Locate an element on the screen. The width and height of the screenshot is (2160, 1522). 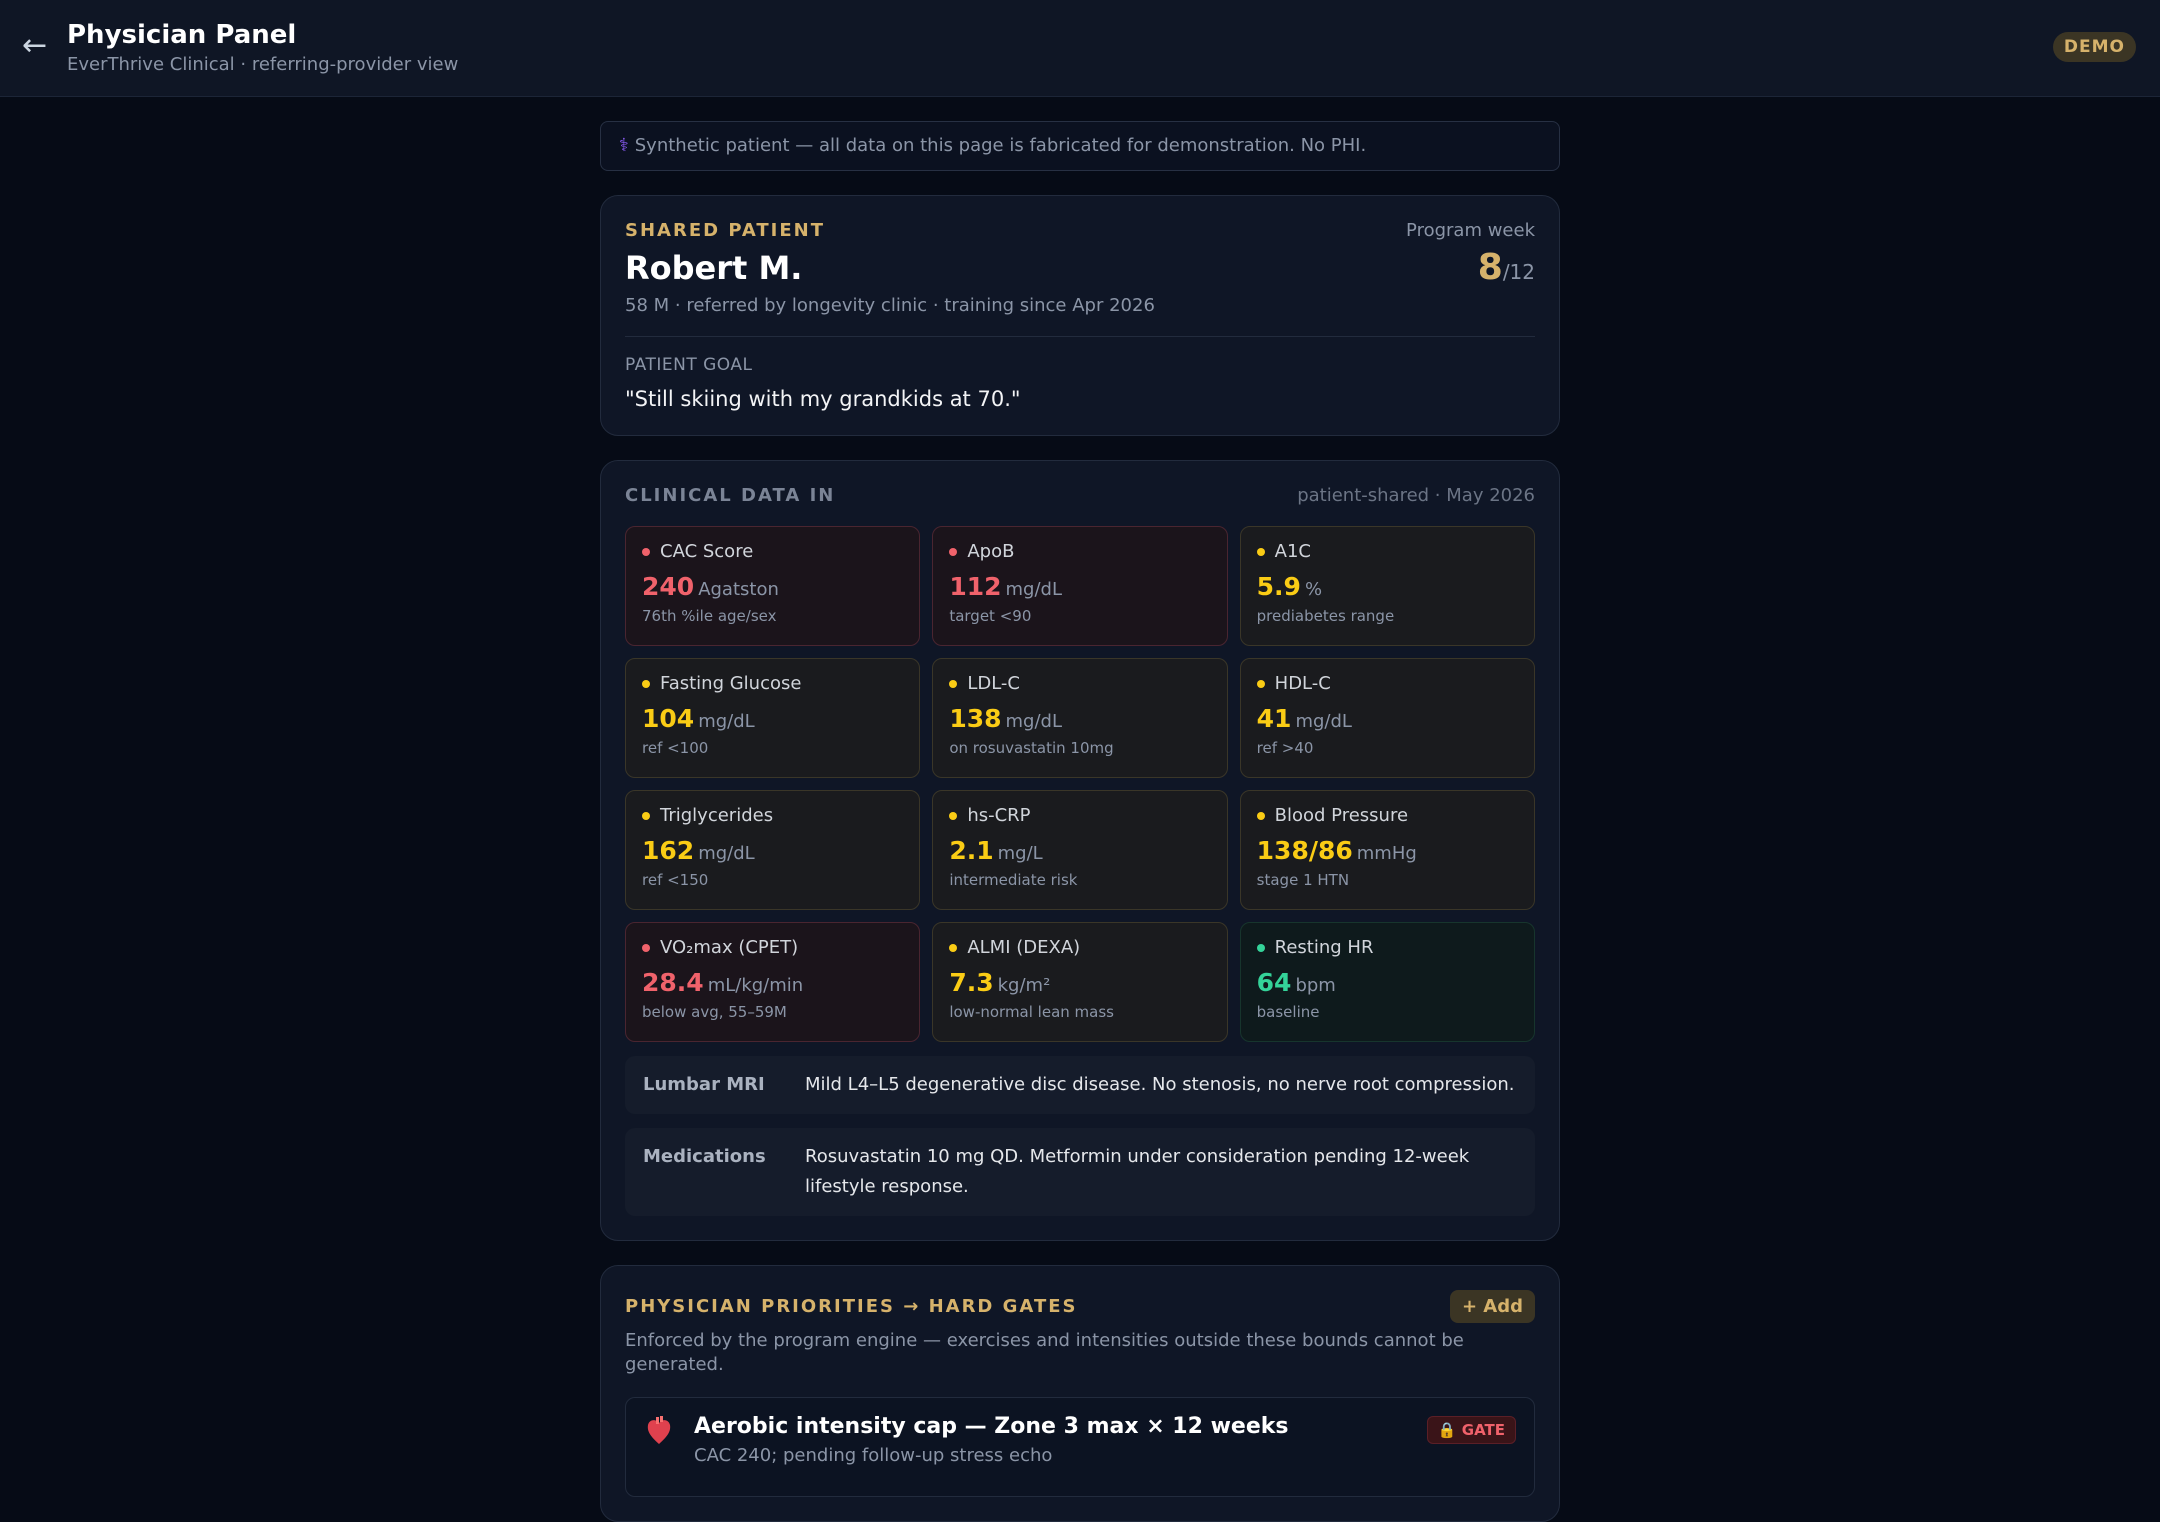
metric-value-line: 5.9% is located at coordinates (1387, 586).